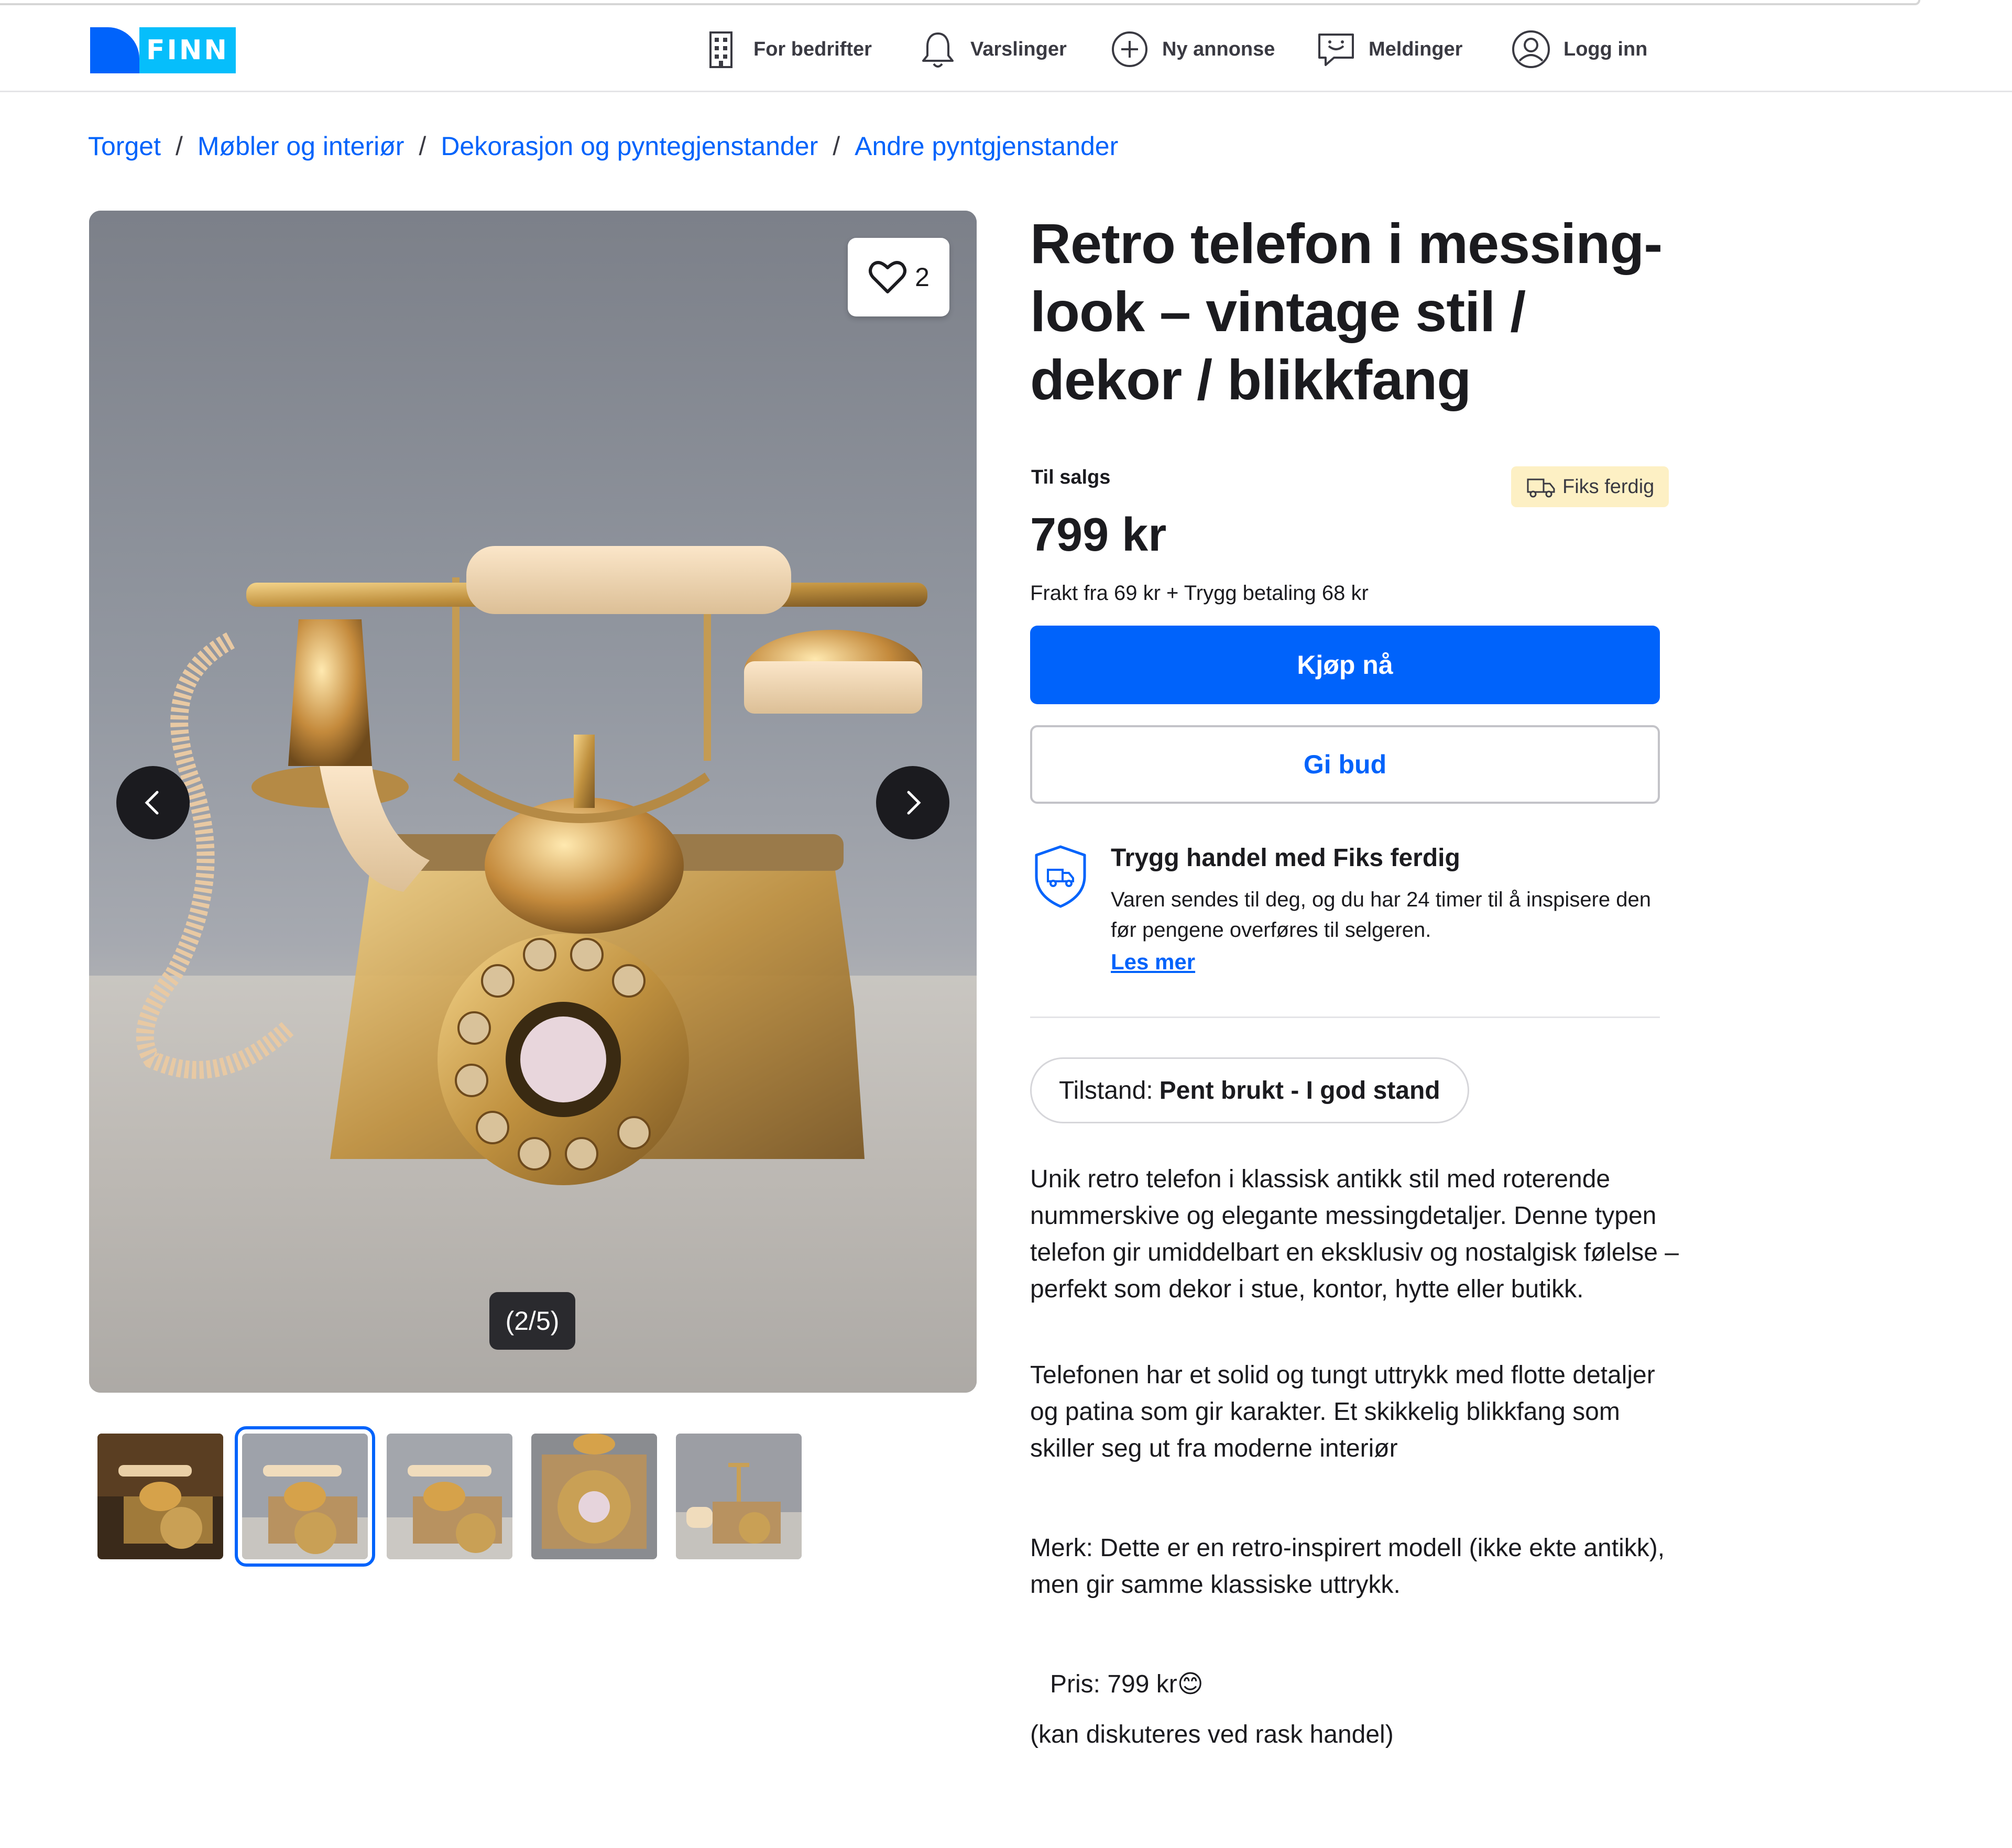  Describe the element at coordinates (1127, 1684) in the screenshot. I see `description-text: Pris: 799 kr😊` at that location.